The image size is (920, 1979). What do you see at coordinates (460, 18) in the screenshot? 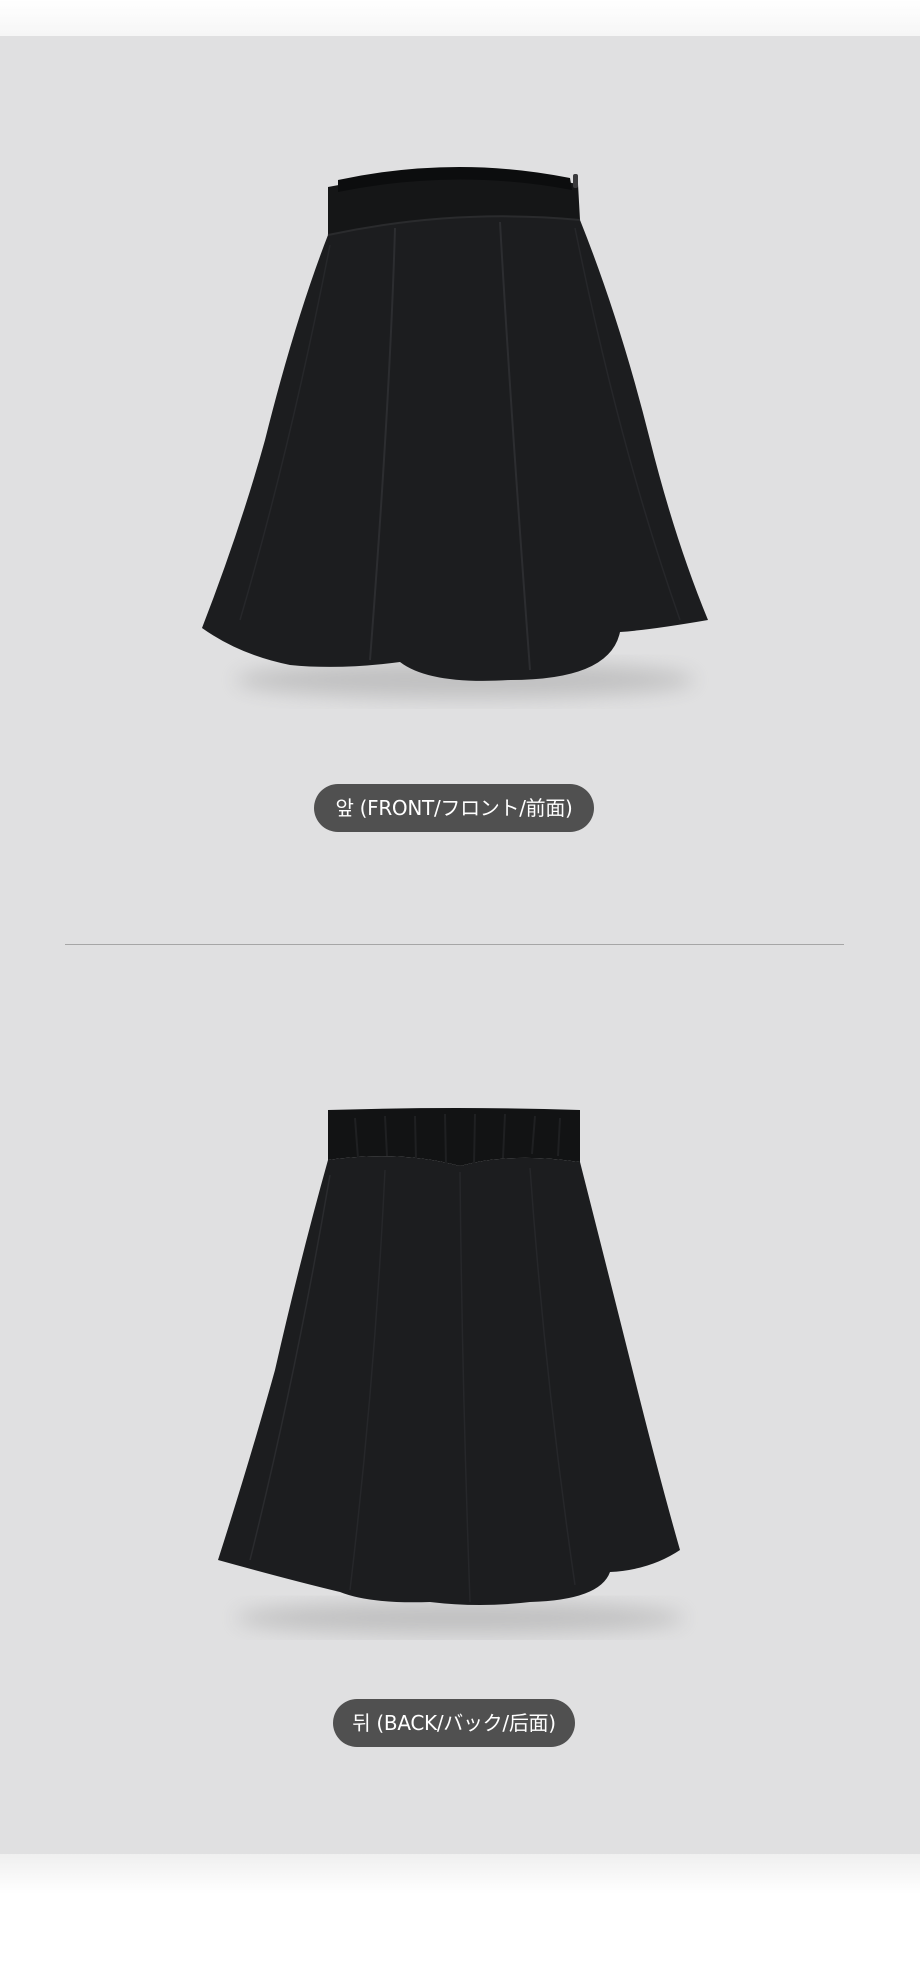
I see `top-strip` at bounding box center [460, 18].